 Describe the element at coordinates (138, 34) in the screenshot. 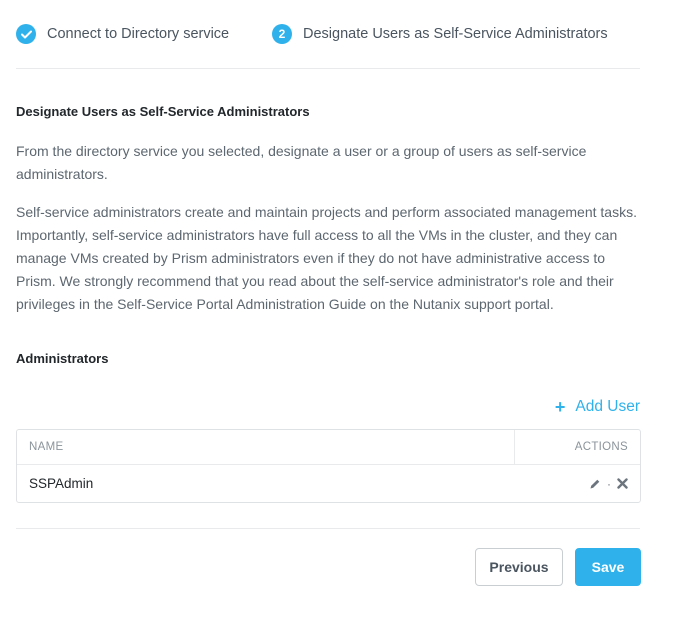

I see `step-label: Connect to Directory service` at that location.